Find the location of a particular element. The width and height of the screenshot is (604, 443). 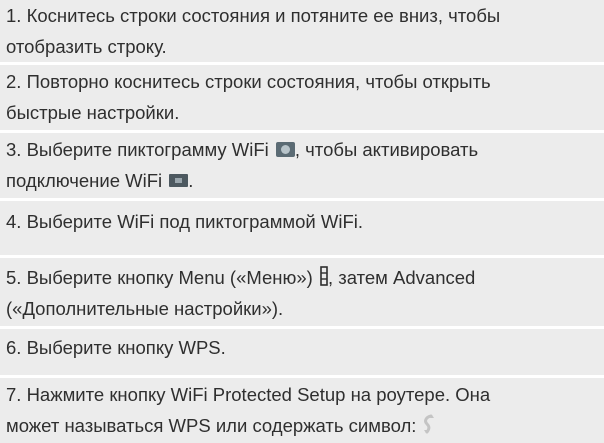

menu-icon is located at coordinates (324, 276).